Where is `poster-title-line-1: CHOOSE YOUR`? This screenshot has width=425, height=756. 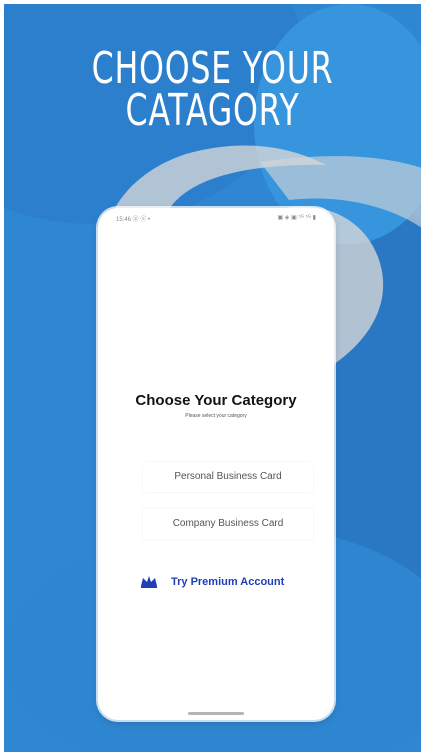
poster-title-line-1: CHOOSE YOUR is located at coordinates (212, 68).